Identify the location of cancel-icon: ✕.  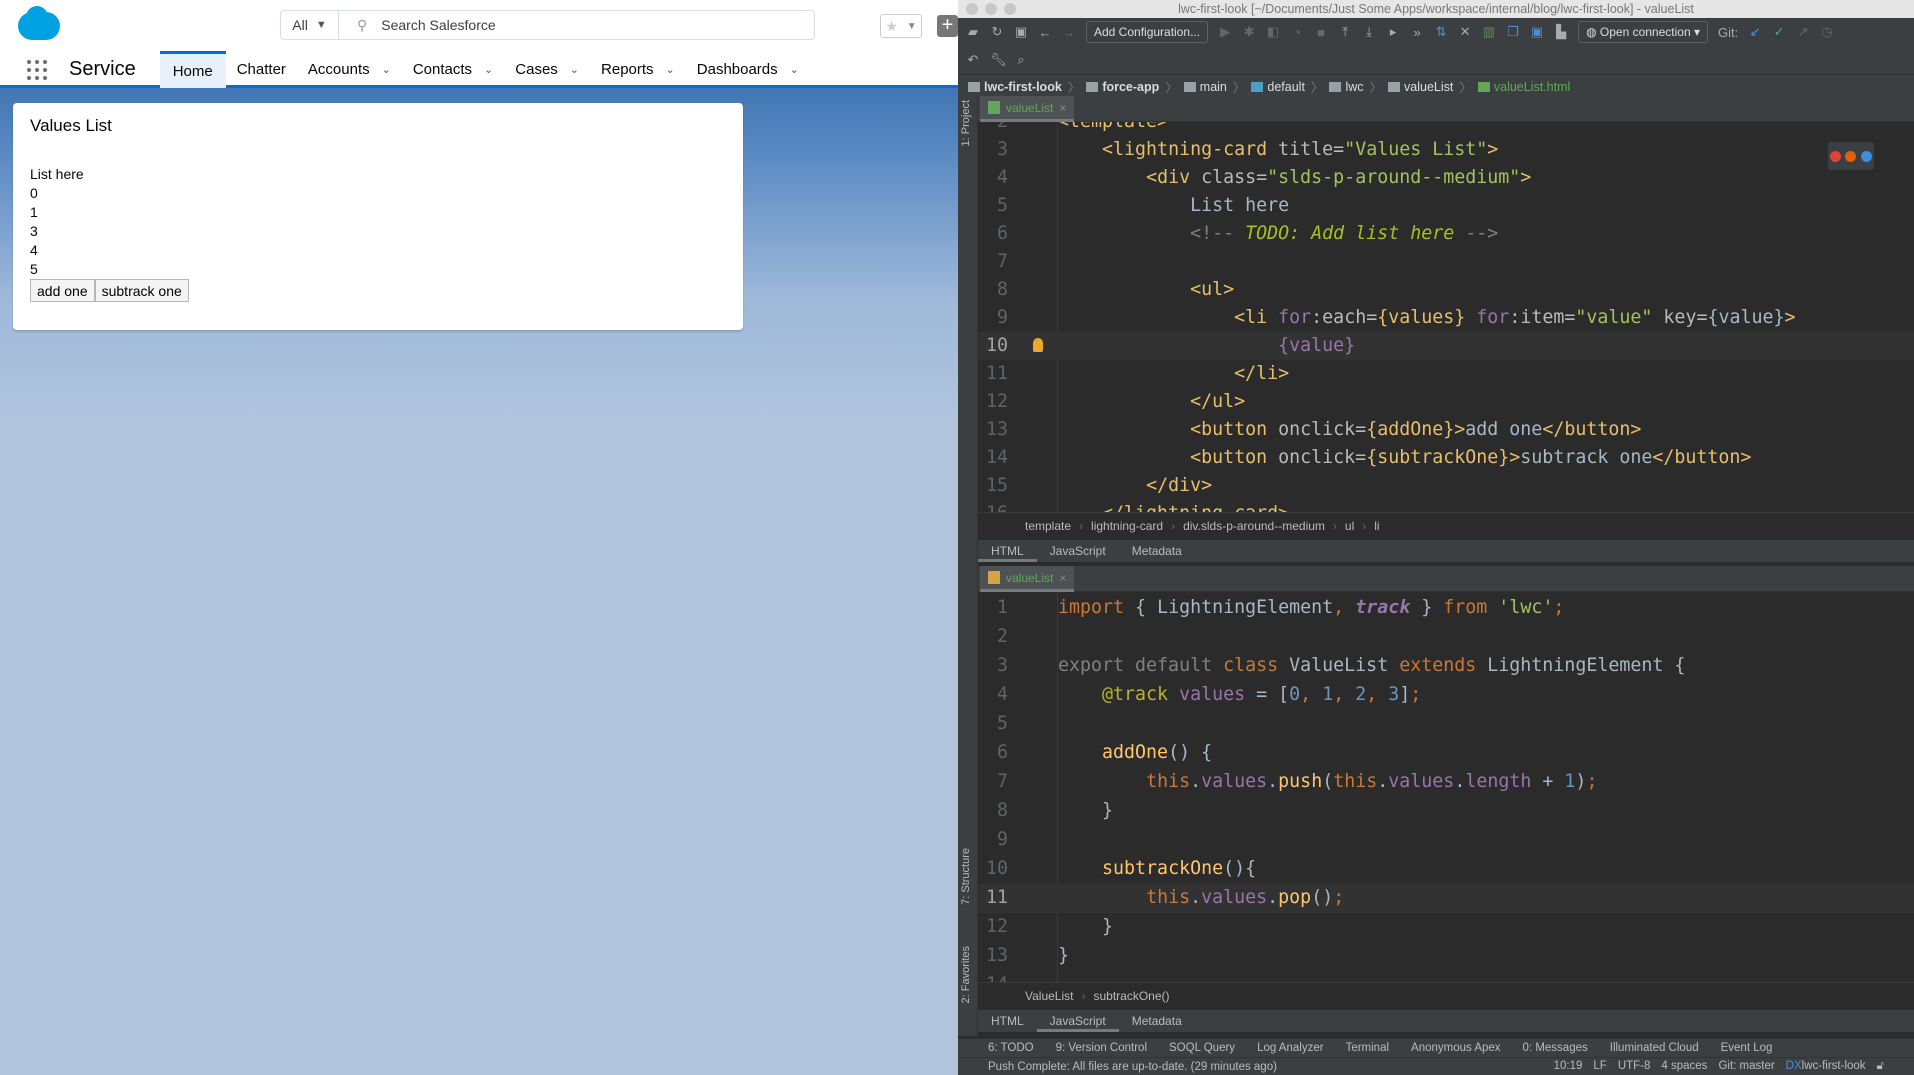
(1465, 32).